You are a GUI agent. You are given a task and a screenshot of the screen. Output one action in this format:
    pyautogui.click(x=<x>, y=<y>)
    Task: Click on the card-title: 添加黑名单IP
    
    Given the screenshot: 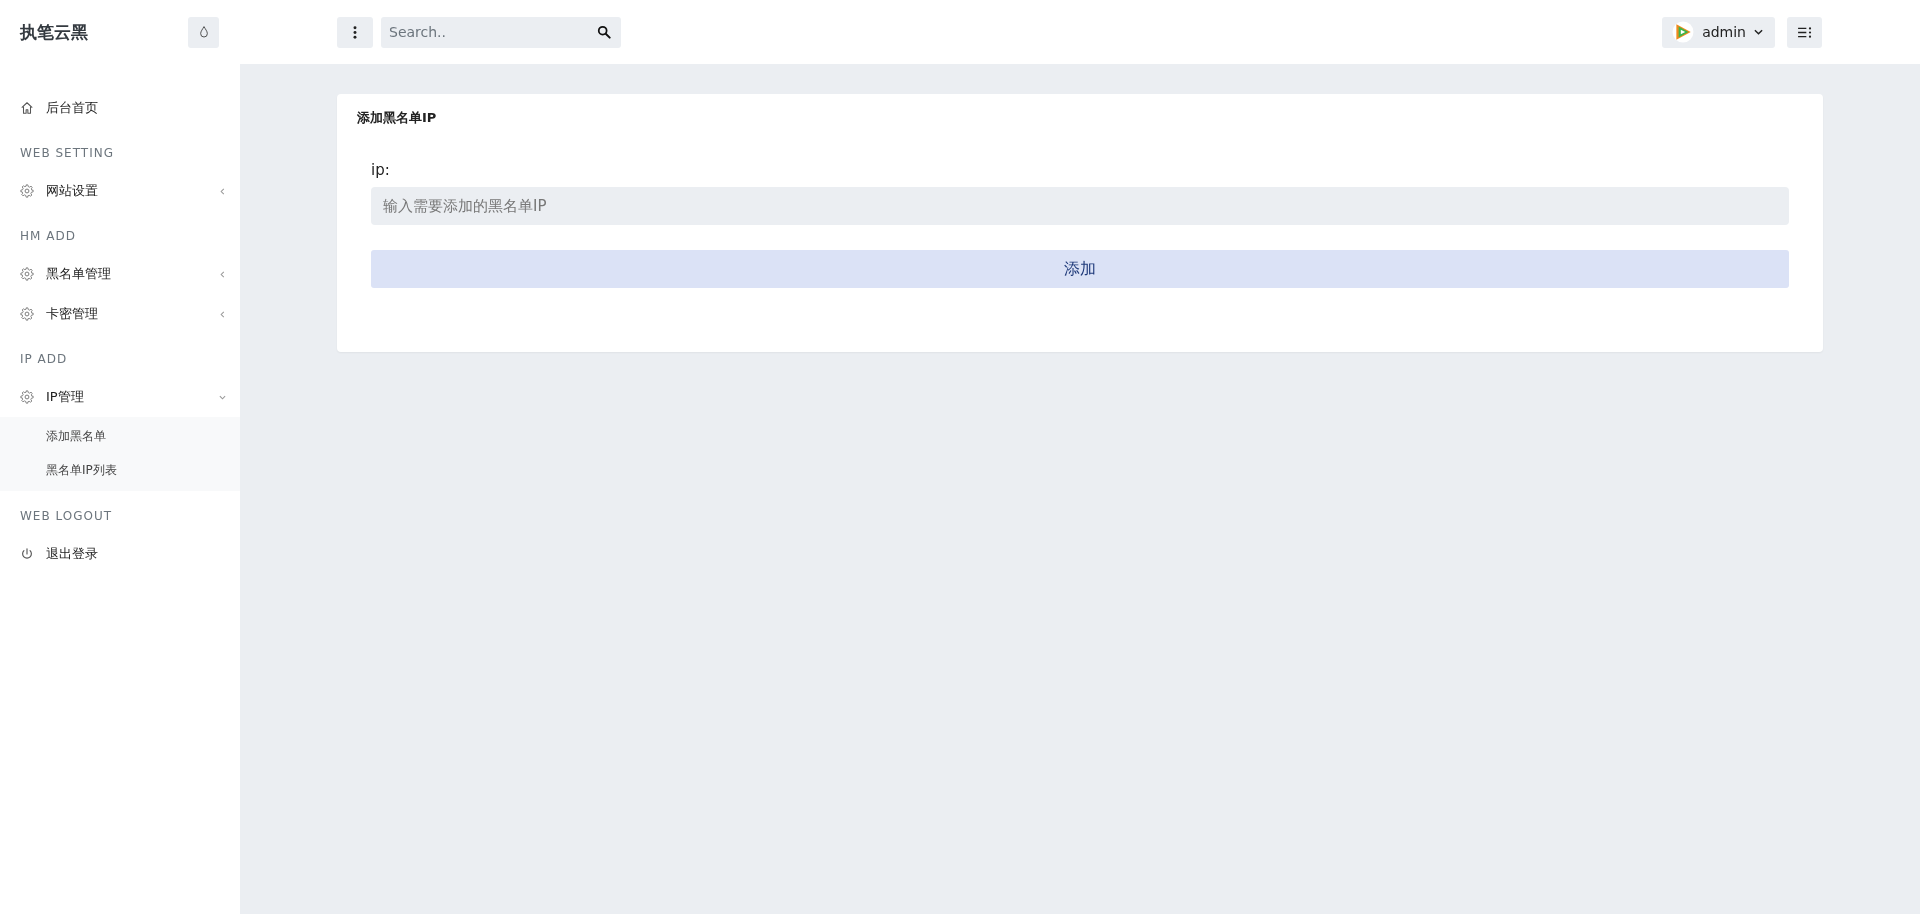 What is the action you would take?
    pyautogui.click(x=397, y=118)
    